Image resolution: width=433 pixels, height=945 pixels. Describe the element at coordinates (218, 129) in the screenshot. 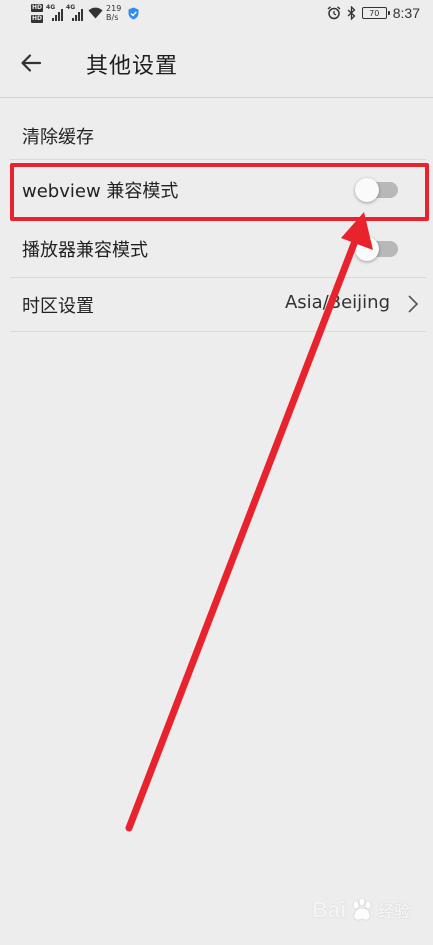

I see `setting-row-clear-cache: 清除缓存` at that location.